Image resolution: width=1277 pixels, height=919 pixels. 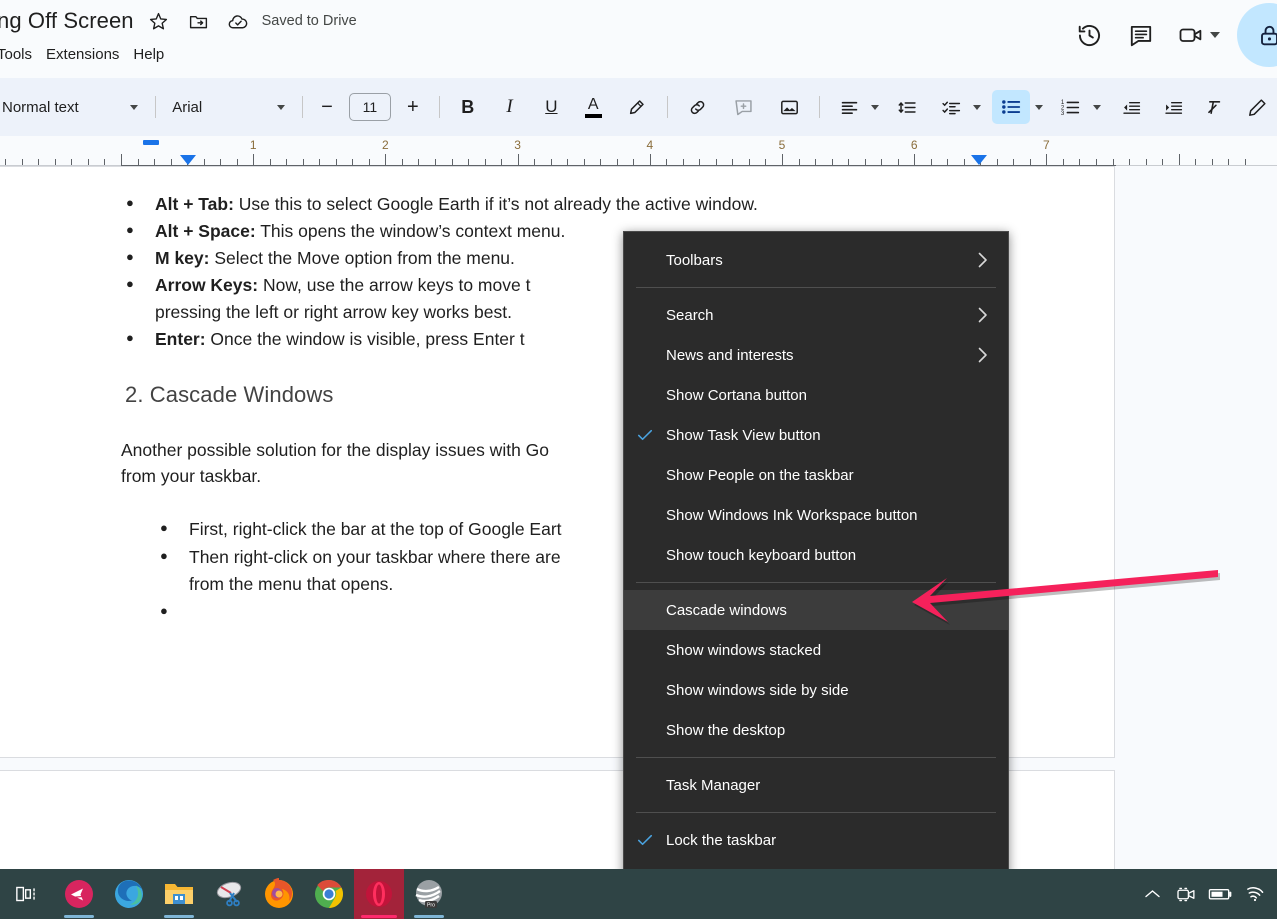 What do you see at coordinates (638, 151) in the screenshot?
I see `document-ruler: 1 2 3 4 5 6 7` at bounding box center [638, 151].